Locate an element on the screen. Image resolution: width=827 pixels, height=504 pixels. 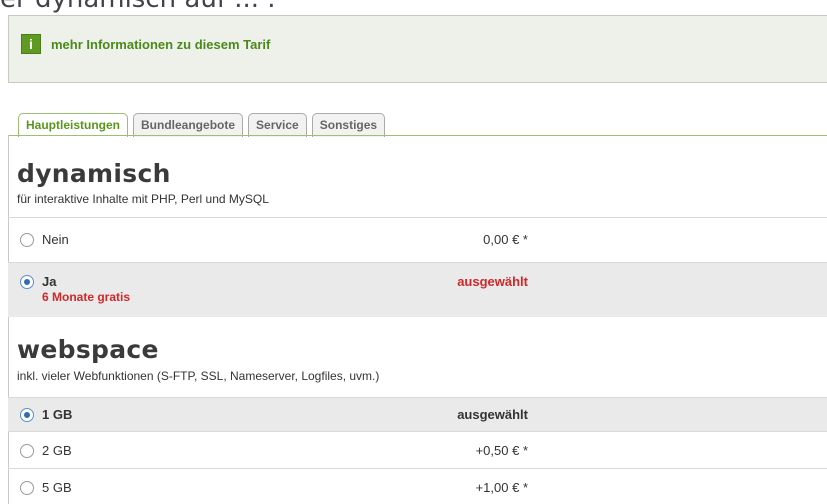
option-label: 1 GB is located at coordinates (57, 414).